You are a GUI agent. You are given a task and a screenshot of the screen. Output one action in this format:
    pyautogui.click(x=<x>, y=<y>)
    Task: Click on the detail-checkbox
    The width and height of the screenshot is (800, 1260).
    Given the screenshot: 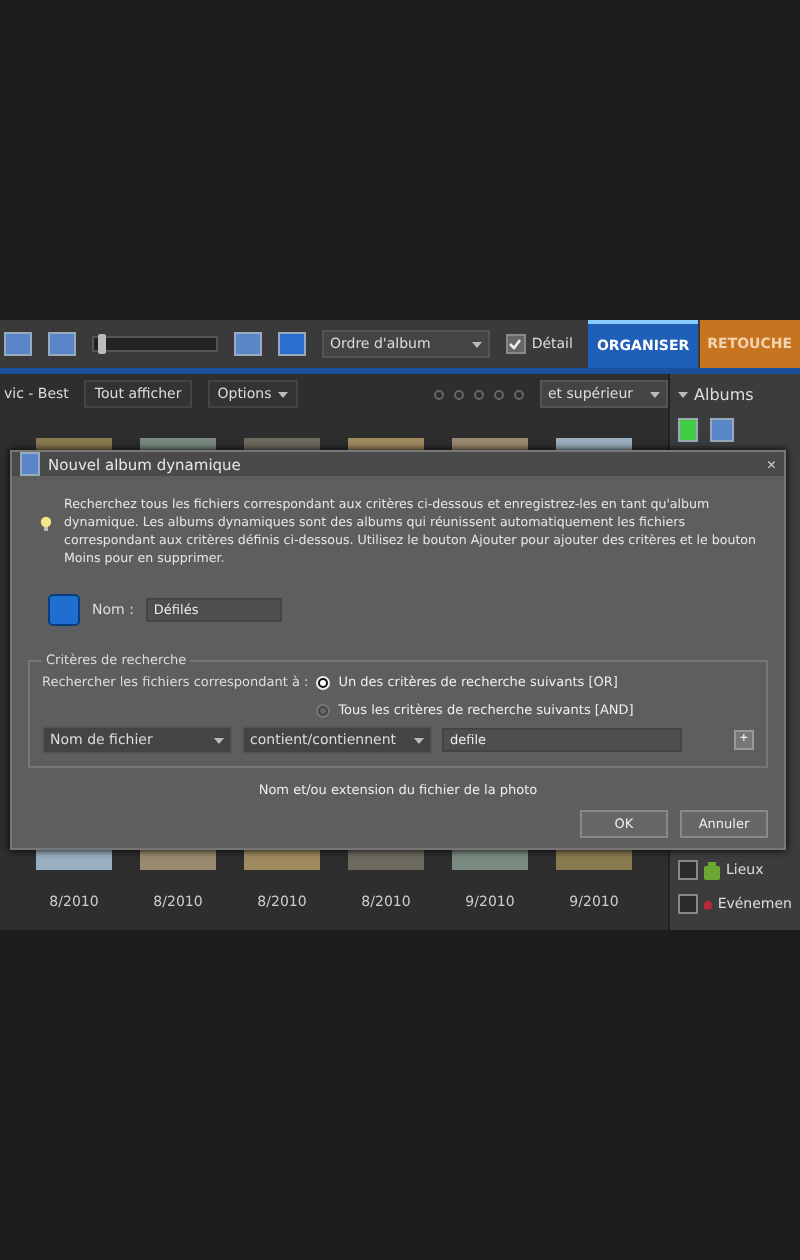 What is the action you would take?
    pyautogui.click(x=515, y=344)
    